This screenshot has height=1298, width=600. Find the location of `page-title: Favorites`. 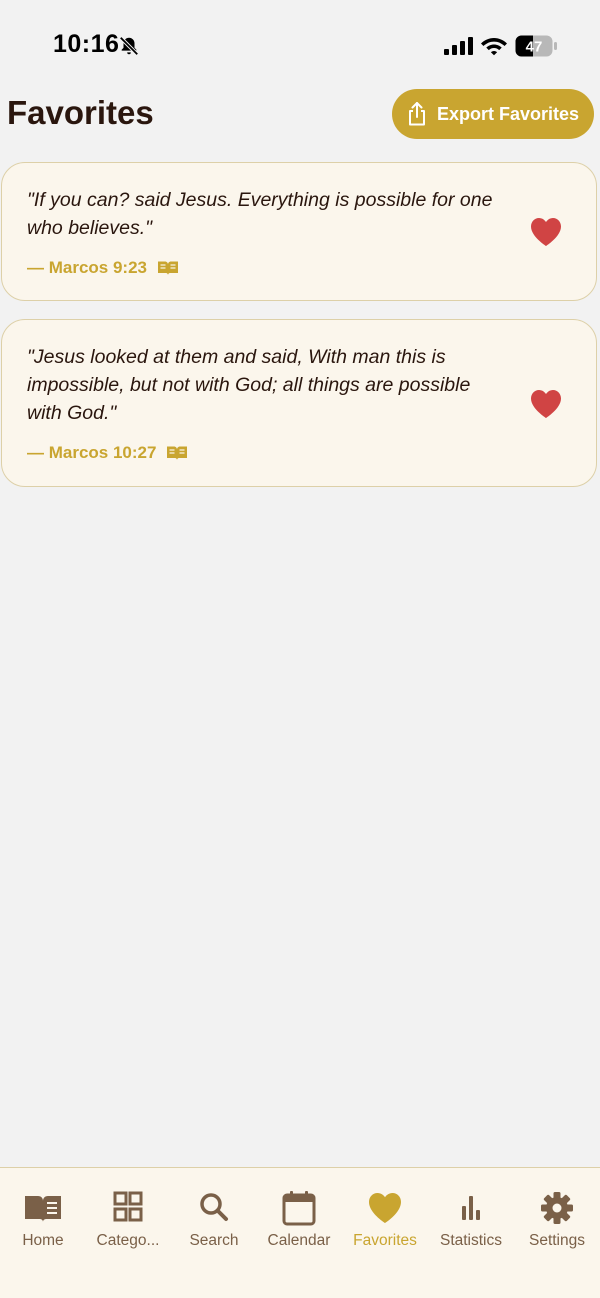

page-title: Favorites is located at coordinates (80, 112).